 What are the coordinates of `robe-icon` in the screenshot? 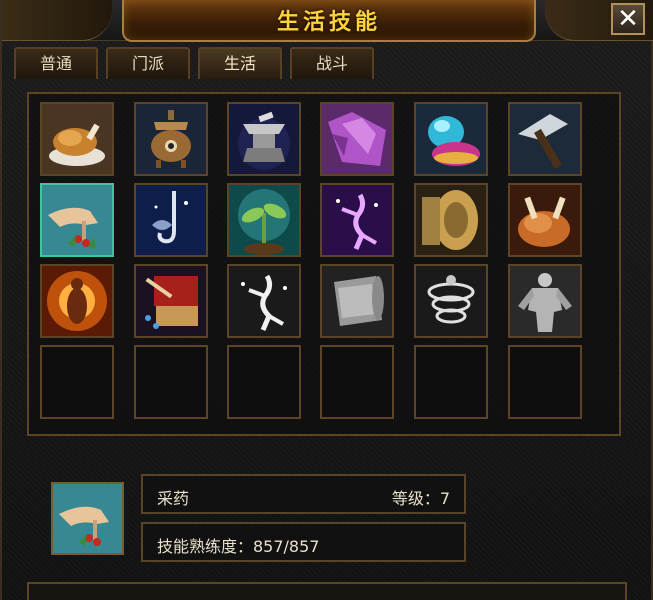 It's located at (357, 139).